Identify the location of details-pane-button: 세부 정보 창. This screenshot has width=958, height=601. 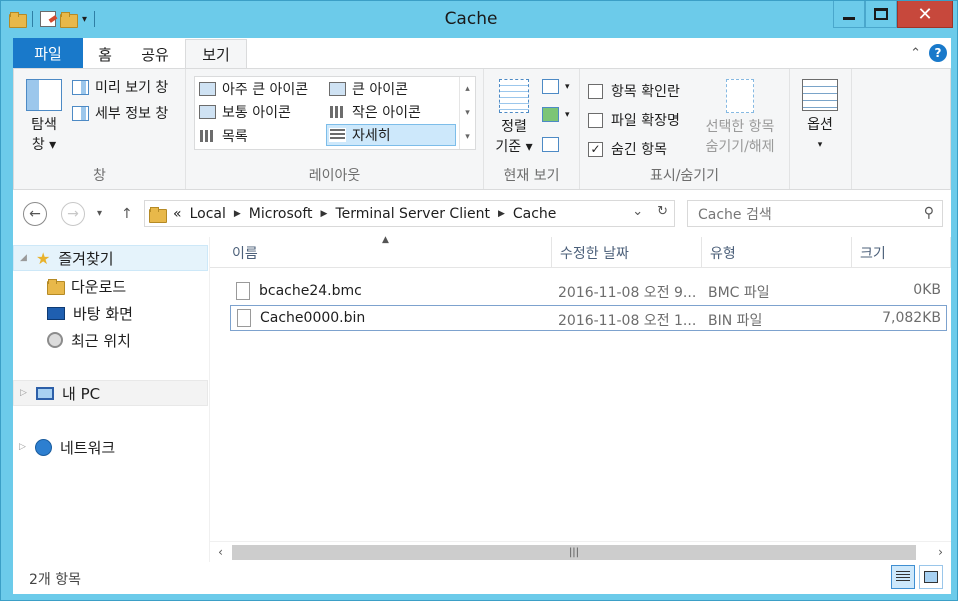
(120, 113).